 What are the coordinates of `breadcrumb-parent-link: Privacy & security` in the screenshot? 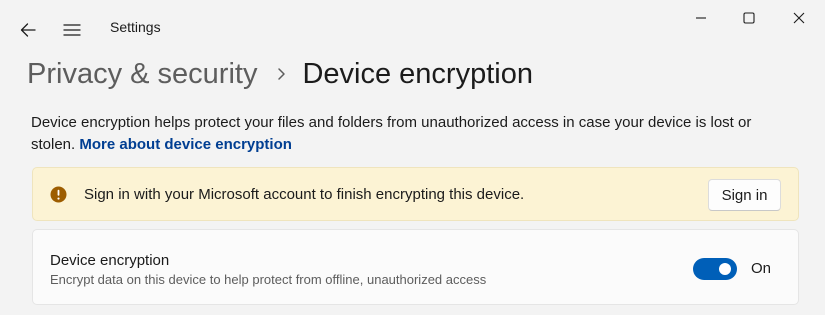 It's located at (142, 74).